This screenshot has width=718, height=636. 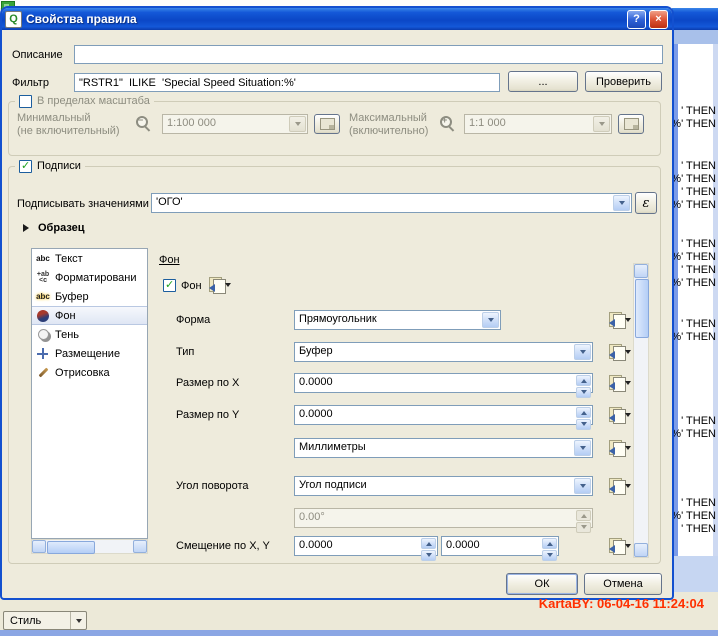 What do you see at coordinates (623, 81) in the screenshot?
I see `filter-test-button: Проверить` at bounding box center [623, 81].